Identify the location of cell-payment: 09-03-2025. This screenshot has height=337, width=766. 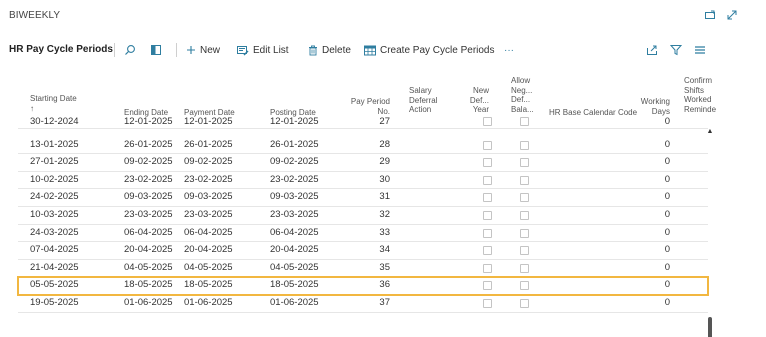
(214, 196).